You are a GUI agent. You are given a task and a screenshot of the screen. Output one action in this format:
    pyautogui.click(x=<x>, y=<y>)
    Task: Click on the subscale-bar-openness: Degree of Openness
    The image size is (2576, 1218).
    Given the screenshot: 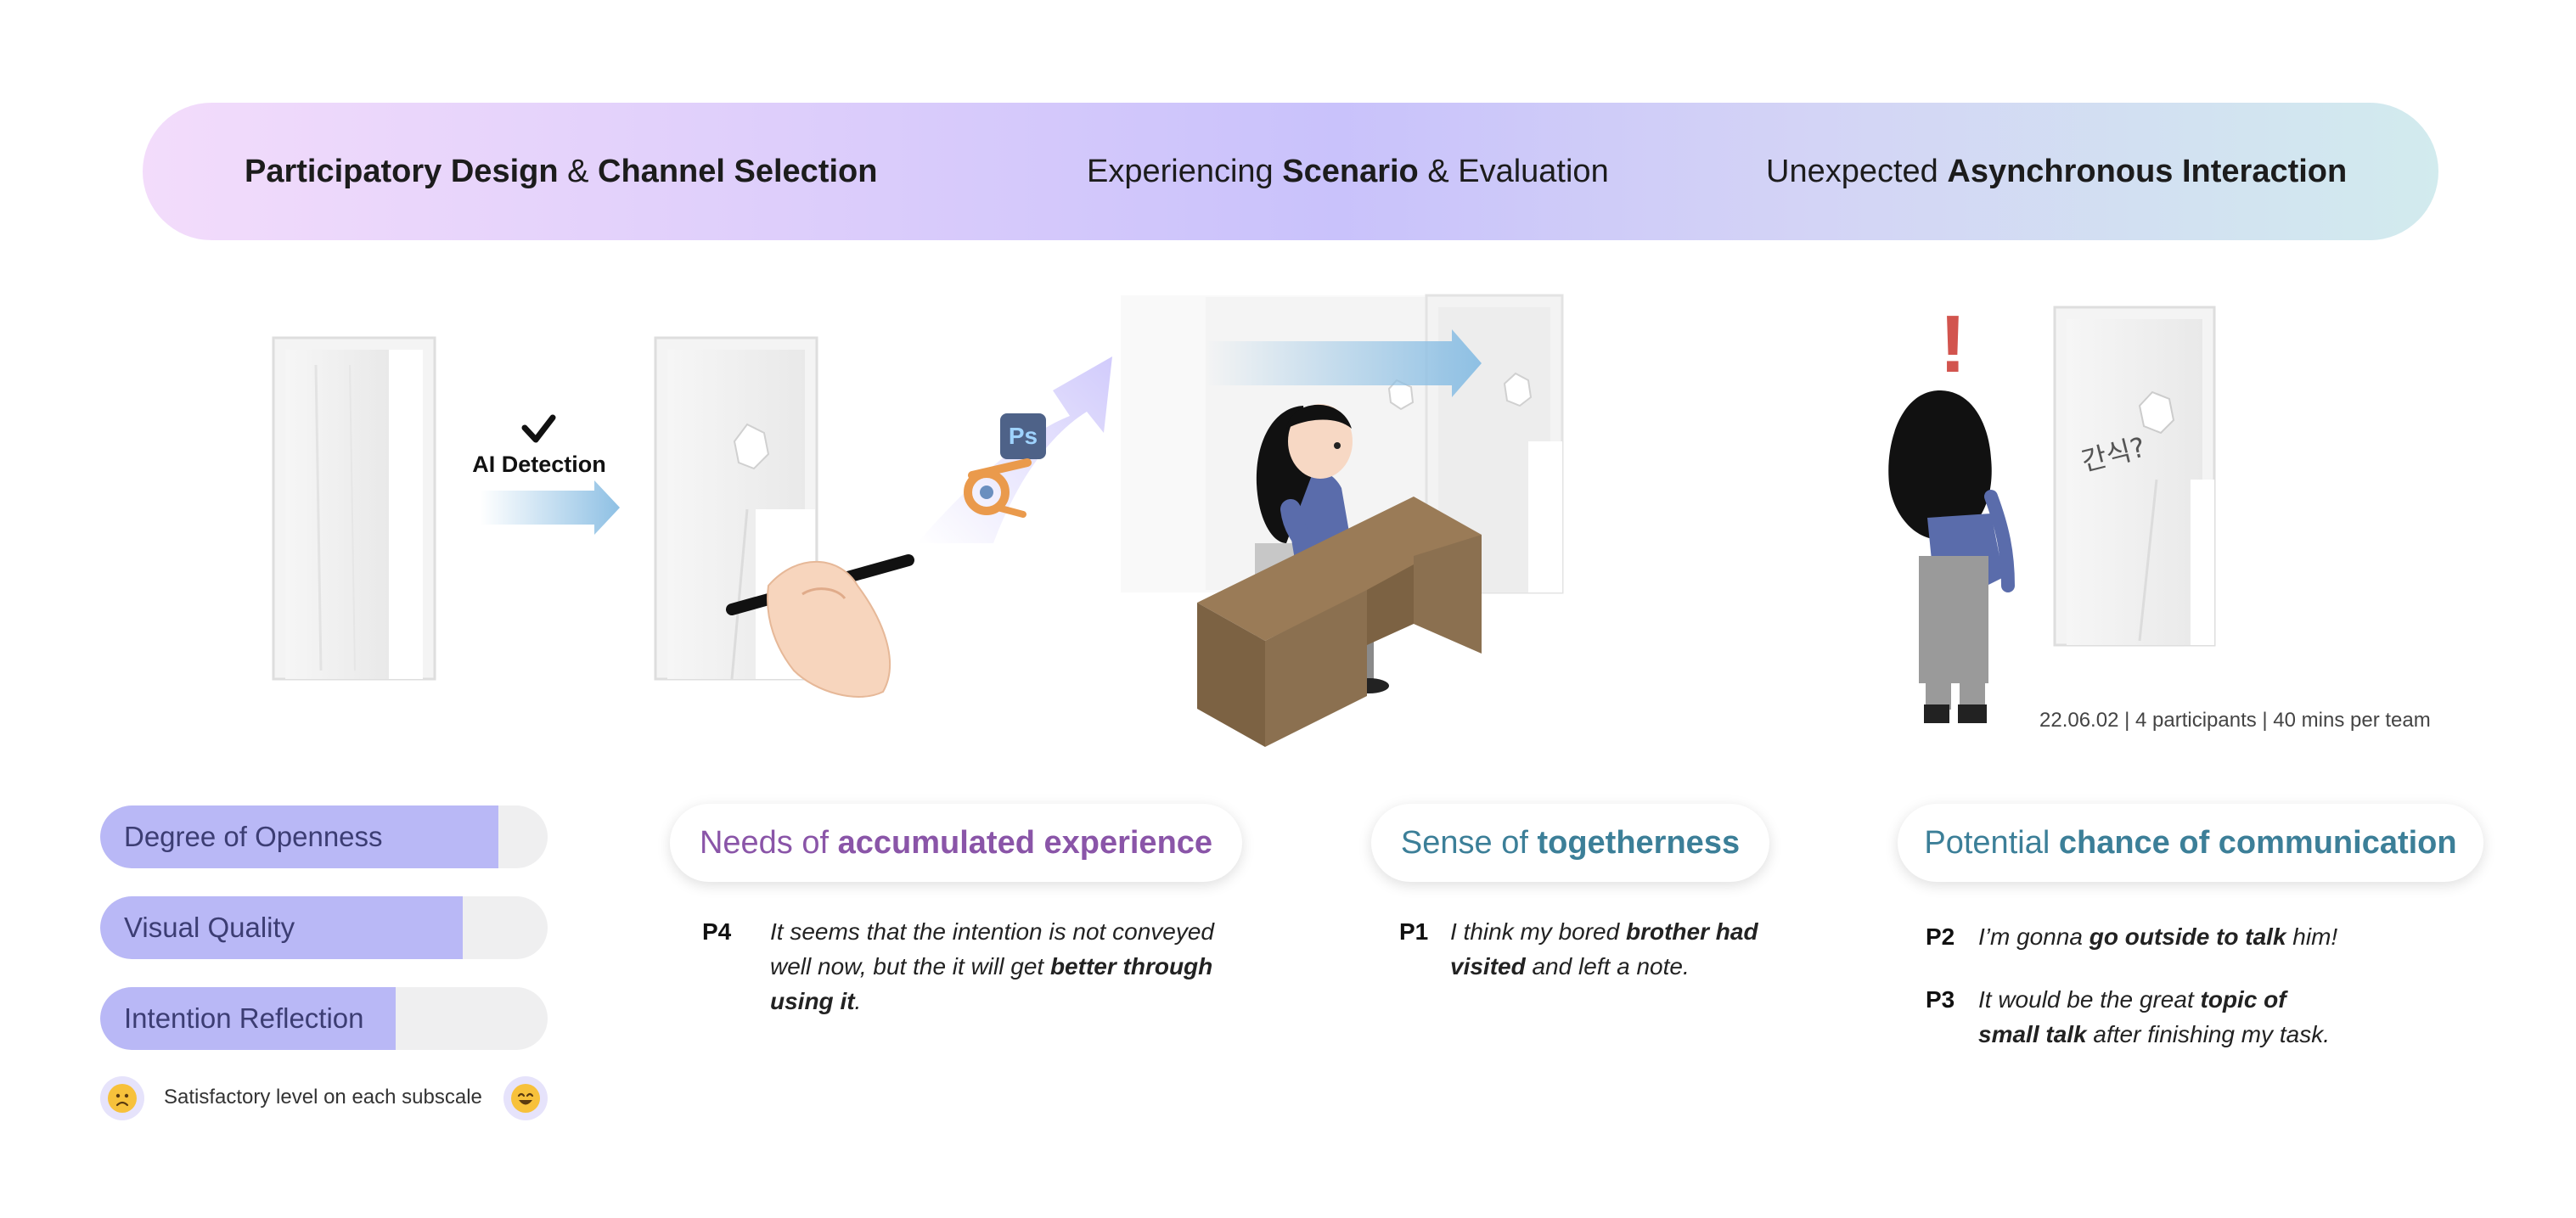 What is the action you would take?
    pyautogui.click(x=324, y=836)
    